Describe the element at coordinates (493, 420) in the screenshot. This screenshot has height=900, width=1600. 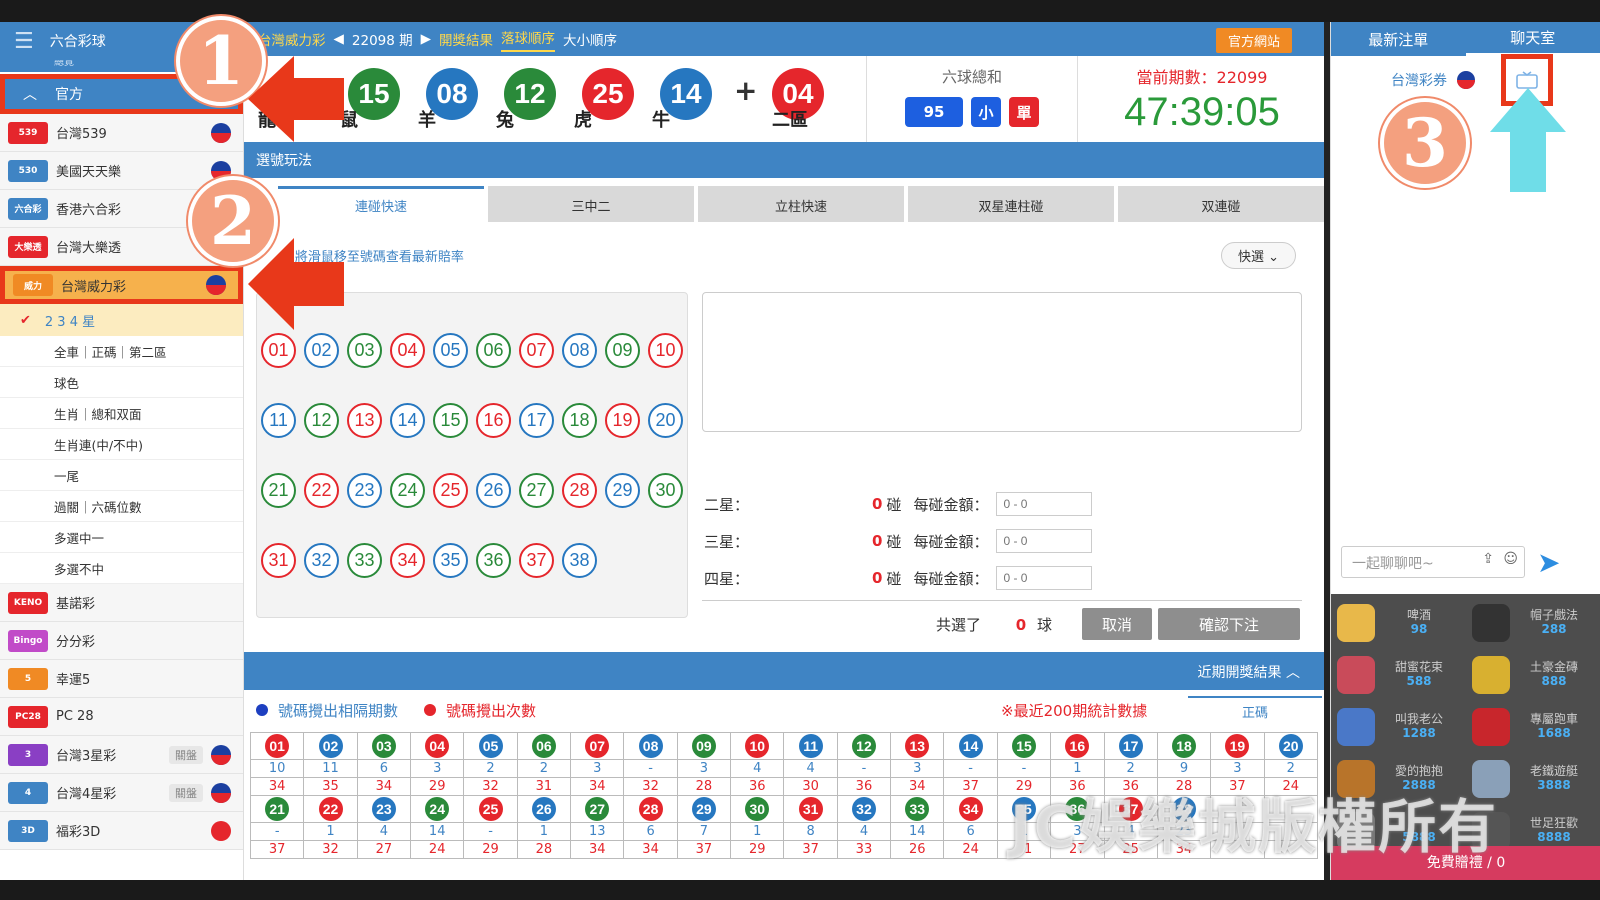
I see `number-ball-16: 16` at that location.